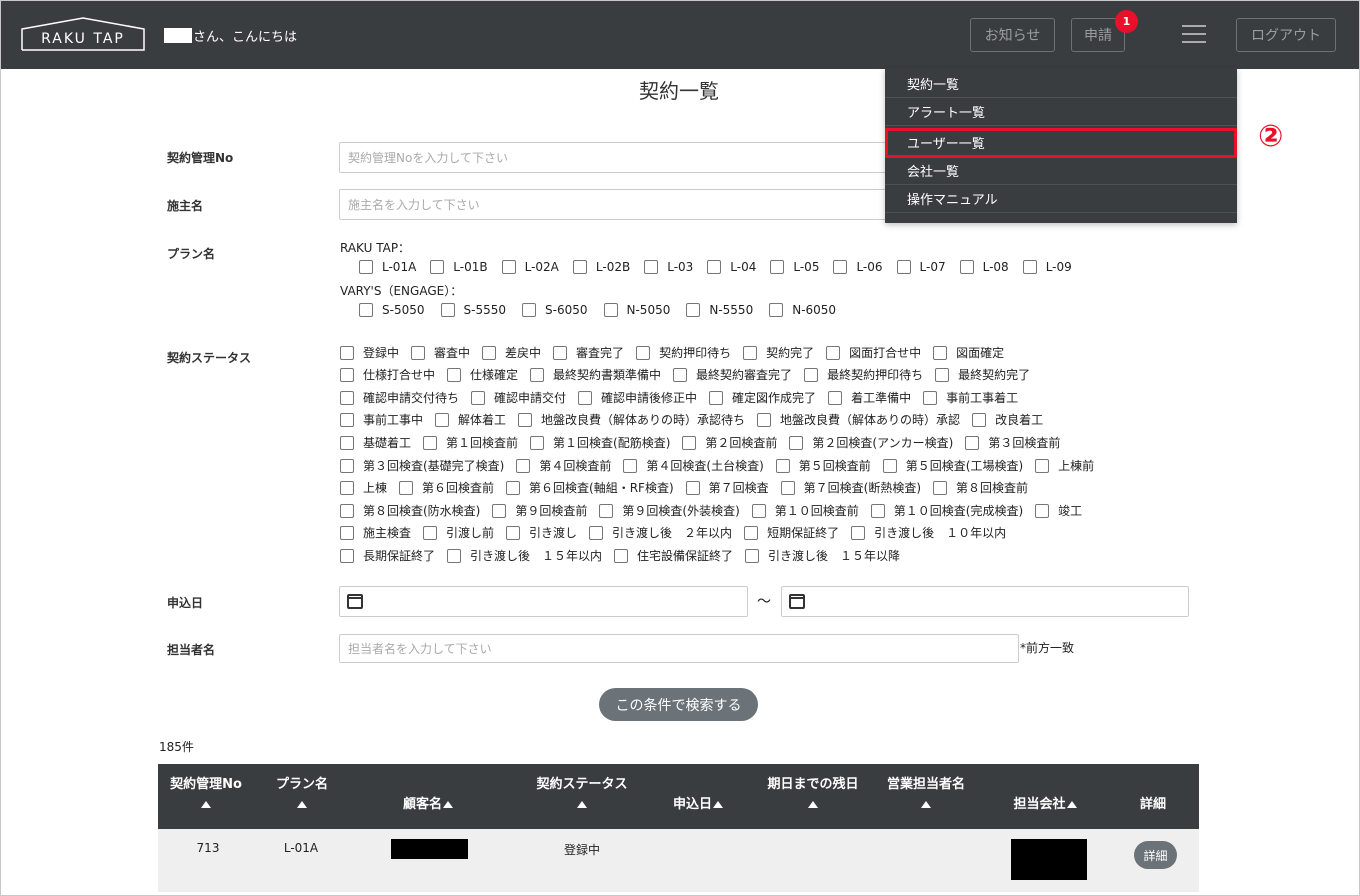 Image resolution: width=1360 pixels, height=896 pixels. I want to click on th-customer: 顧客名, so click(428, 805).